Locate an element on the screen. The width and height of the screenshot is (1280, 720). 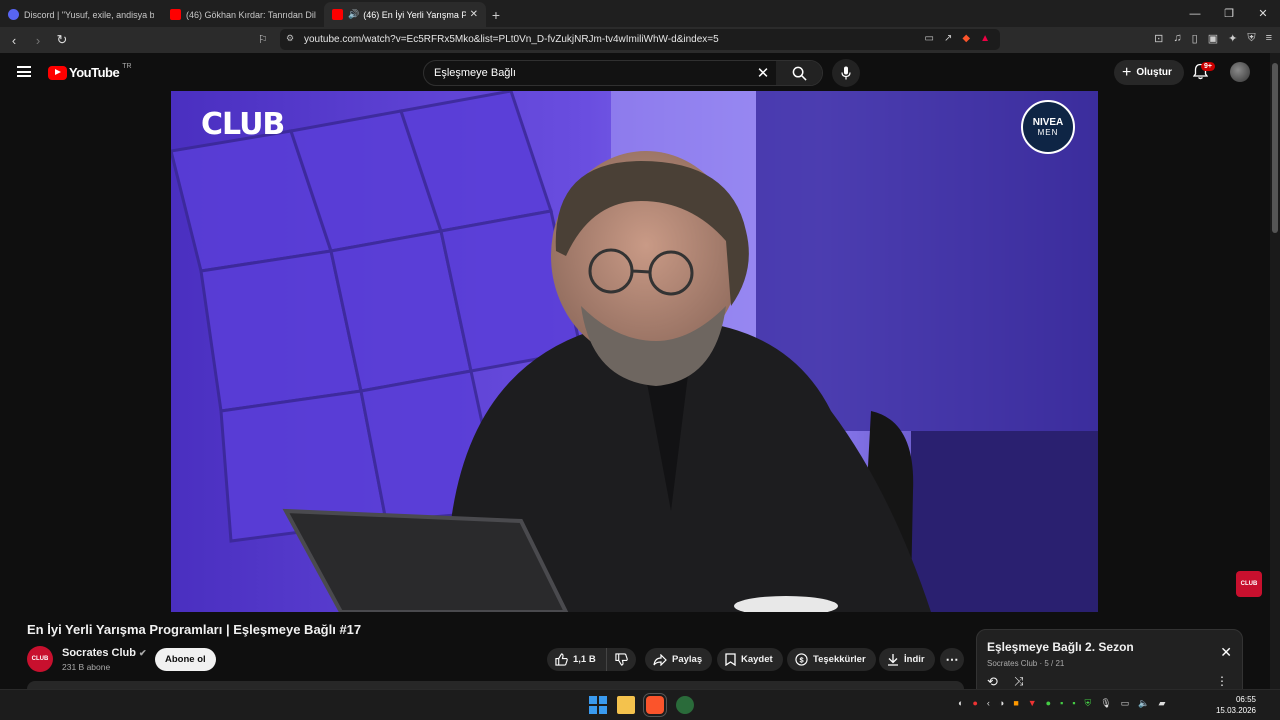
screenshot-icon: ⊡ is located at coordinates (1158, 38).